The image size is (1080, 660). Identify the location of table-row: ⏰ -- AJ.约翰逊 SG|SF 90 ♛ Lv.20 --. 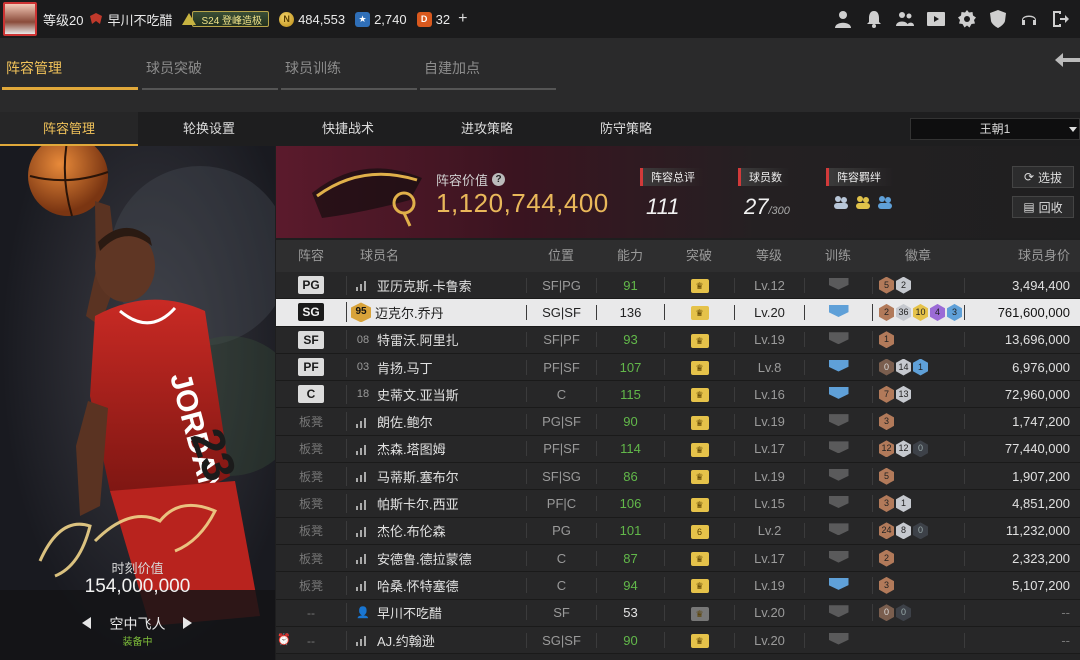
(678, 640).